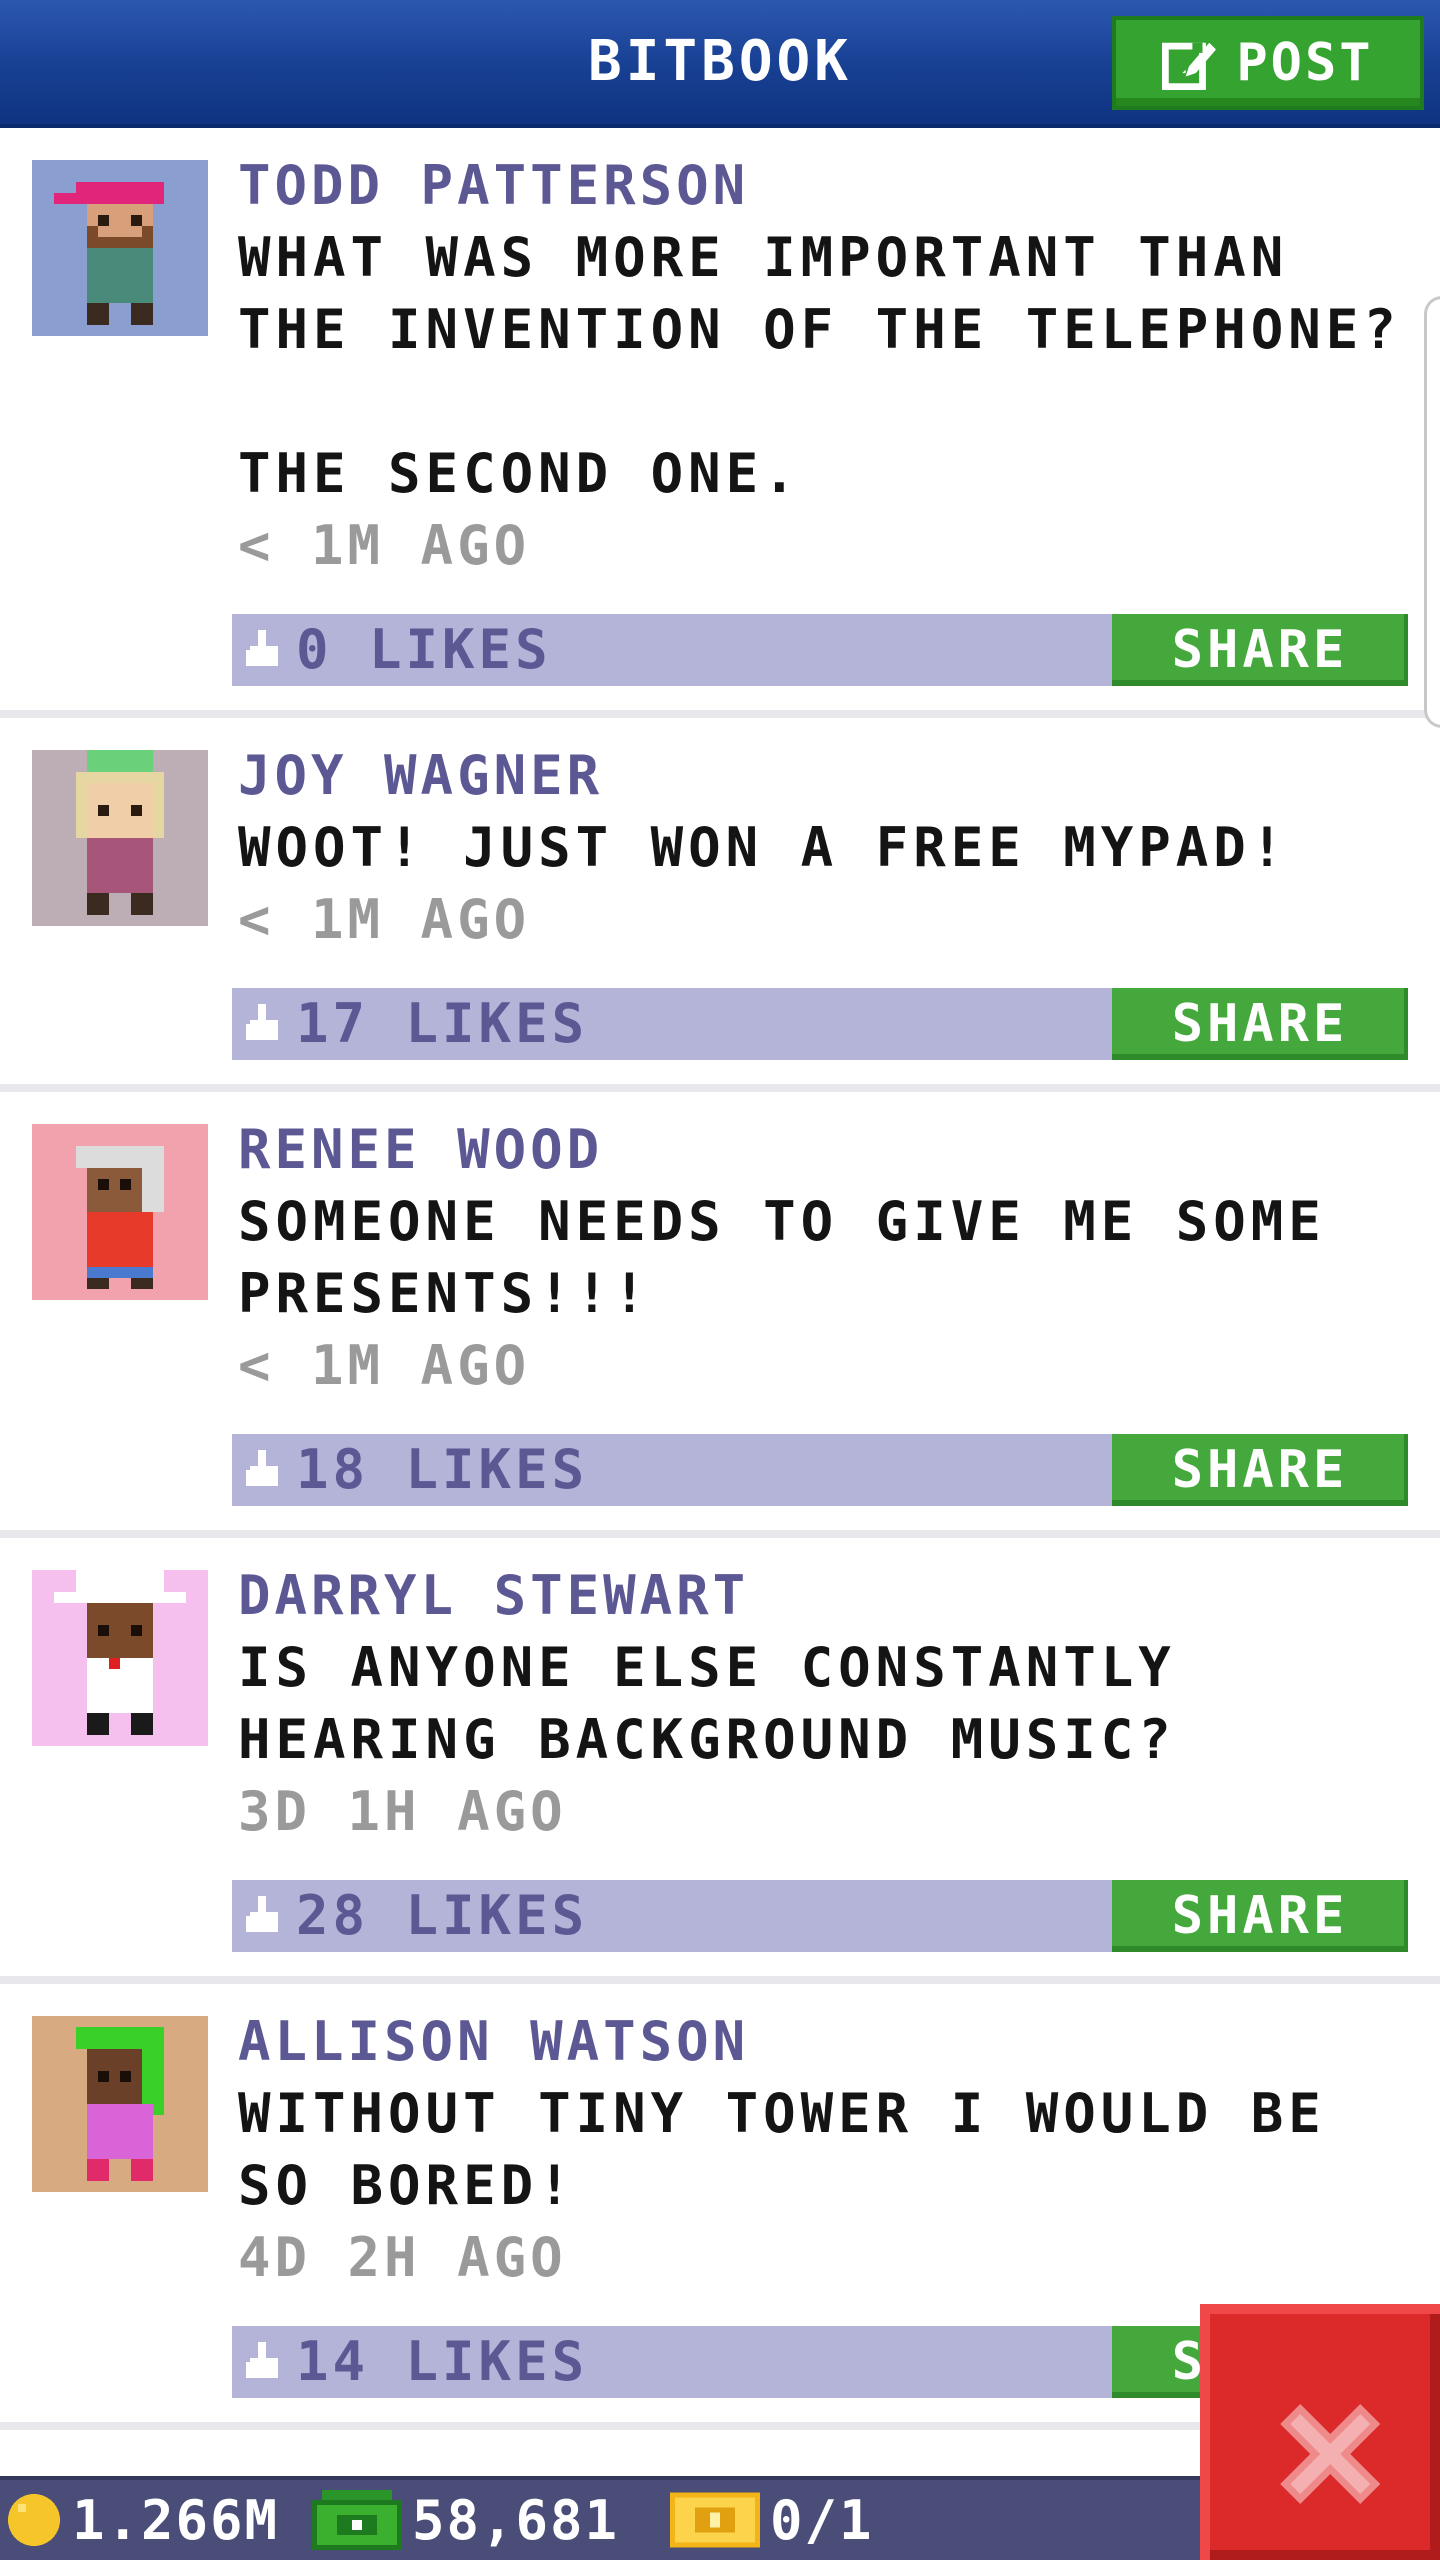 Image resolution: width=1440 pixels, height=2560 pixels. Describe the element at coordinates (720, 64) in the screenshot. I see `top-bar: BITBOOK POST` at that location.